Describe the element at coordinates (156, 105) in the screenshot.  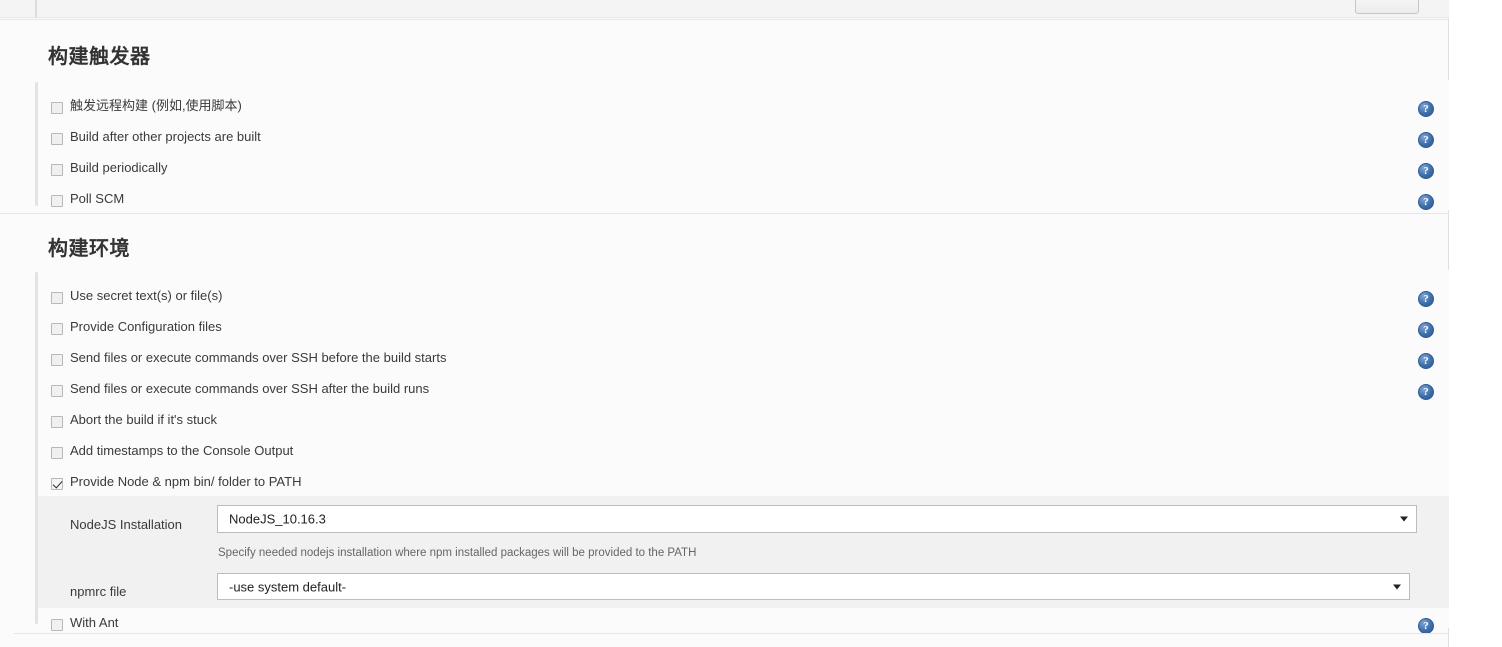
I see `checkbox-label: 触发远程构建 (例如,使用脚本)` at that location.